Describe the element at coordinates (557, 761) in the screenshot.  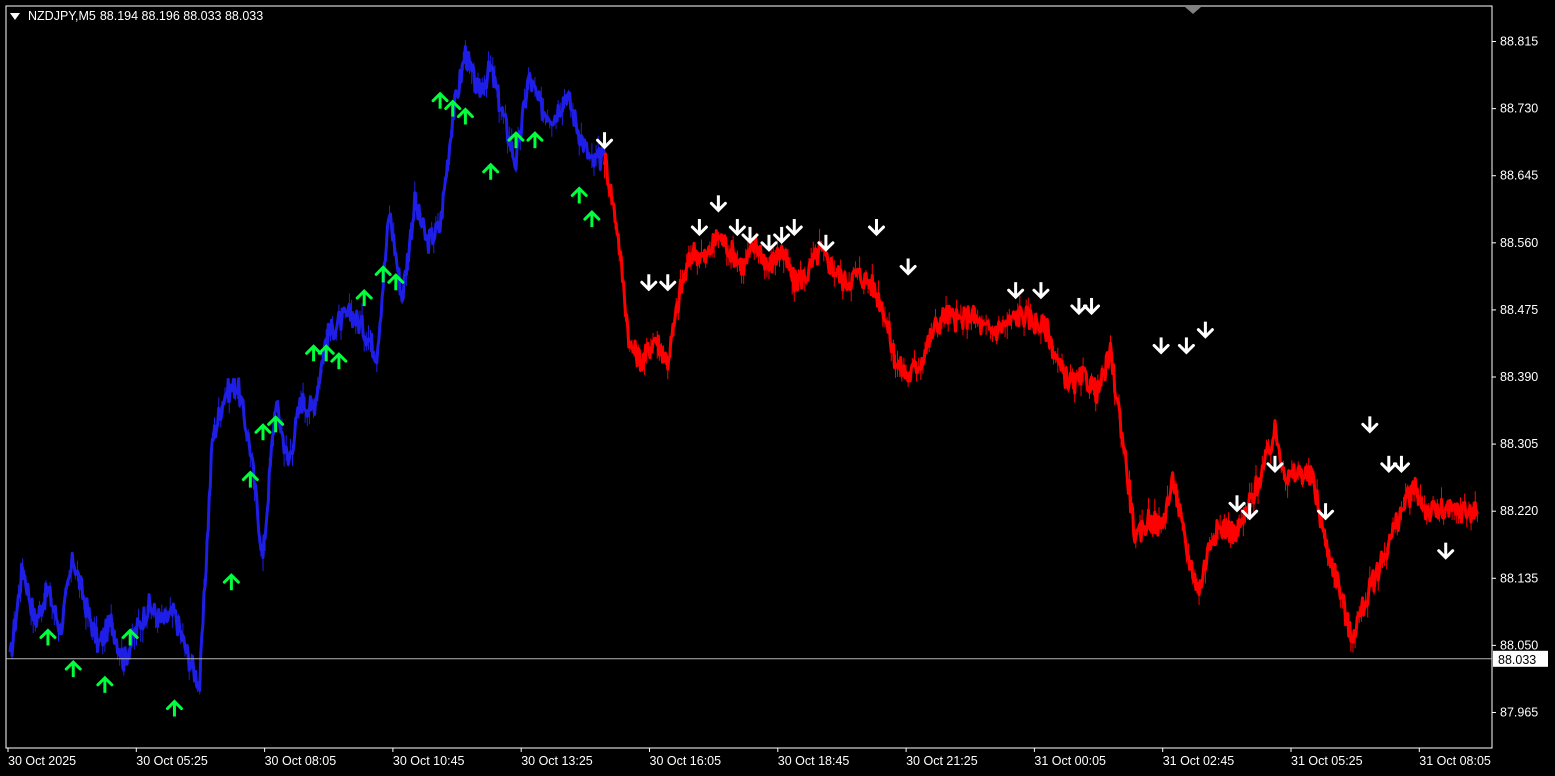
I see `x-tick-label: 30 Oct 13:25` at that location.